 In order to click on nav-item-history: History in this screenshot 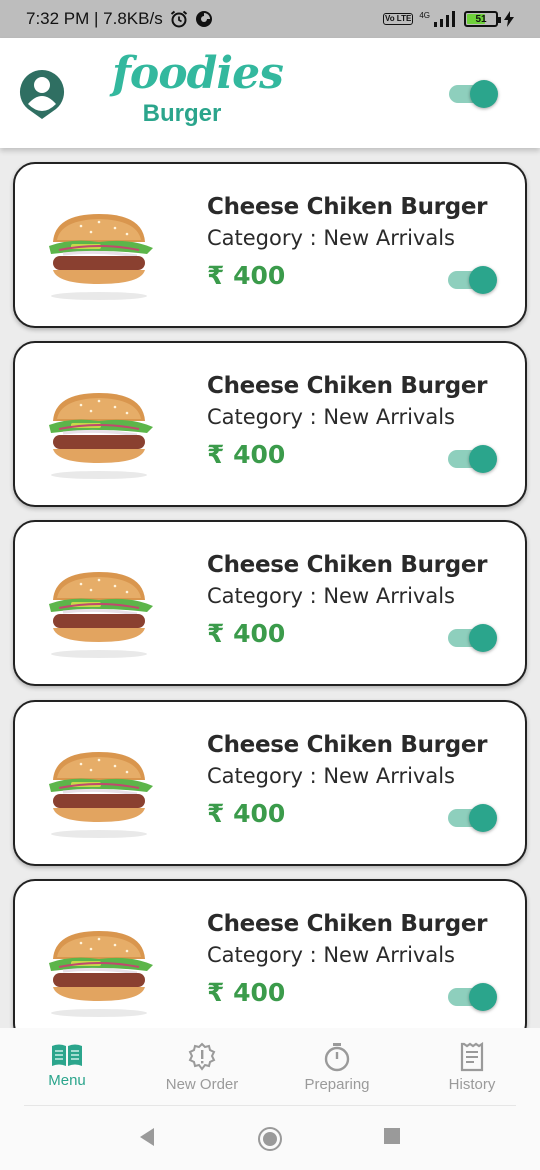, I will do `click(472, 1067)`.